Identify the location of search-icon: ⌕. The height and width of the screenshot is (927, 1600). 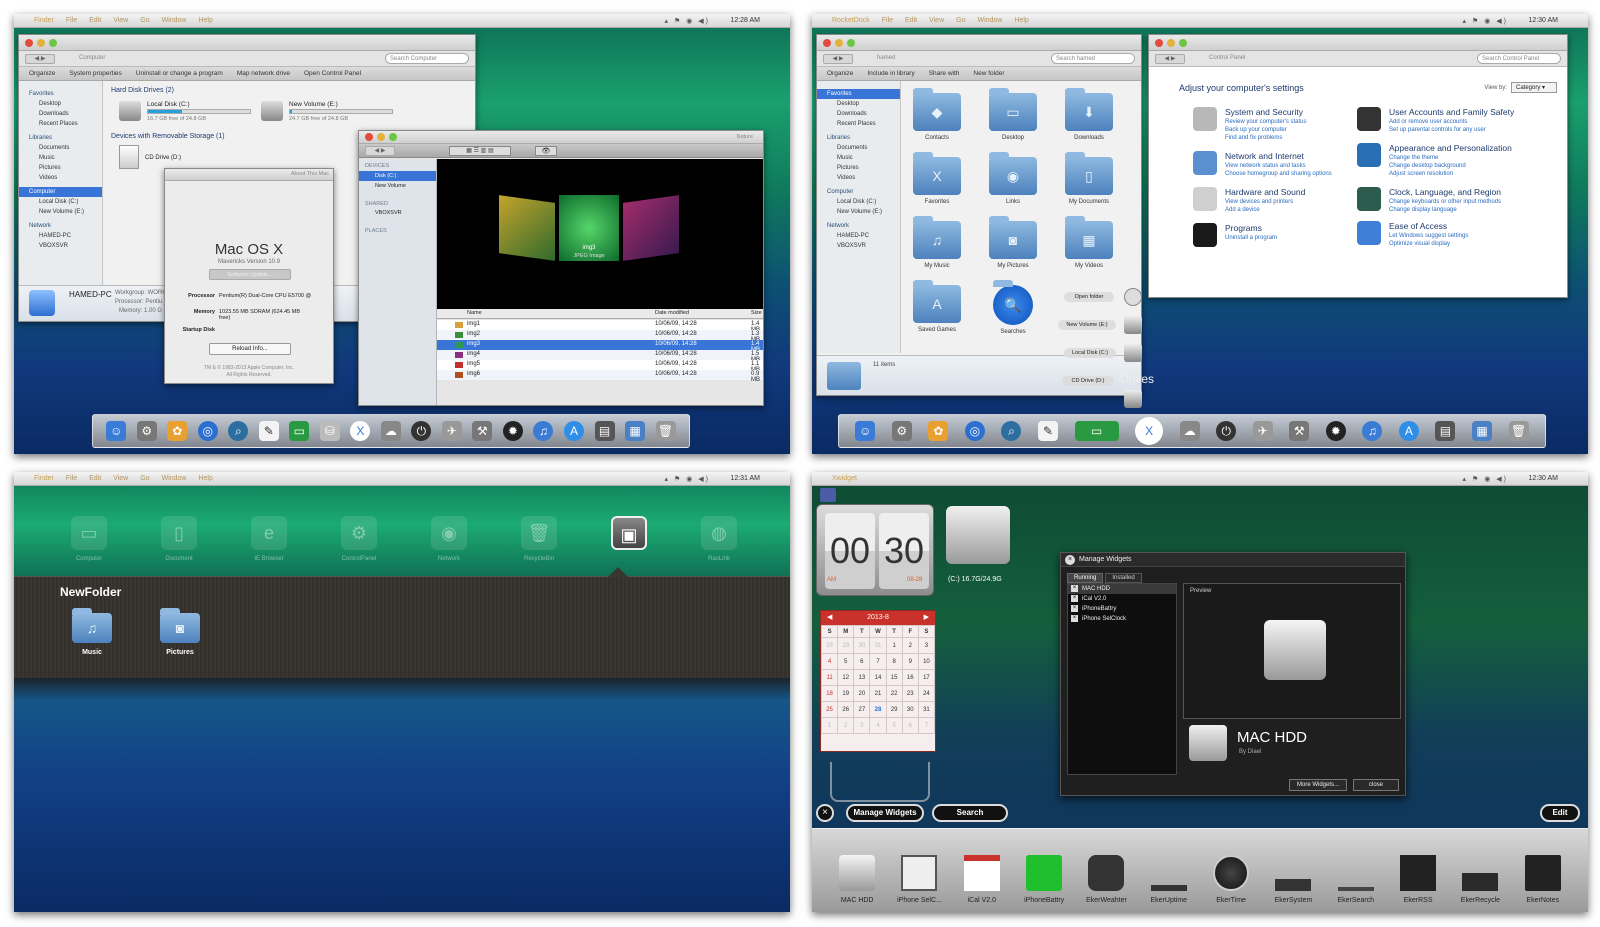
(238, 431).